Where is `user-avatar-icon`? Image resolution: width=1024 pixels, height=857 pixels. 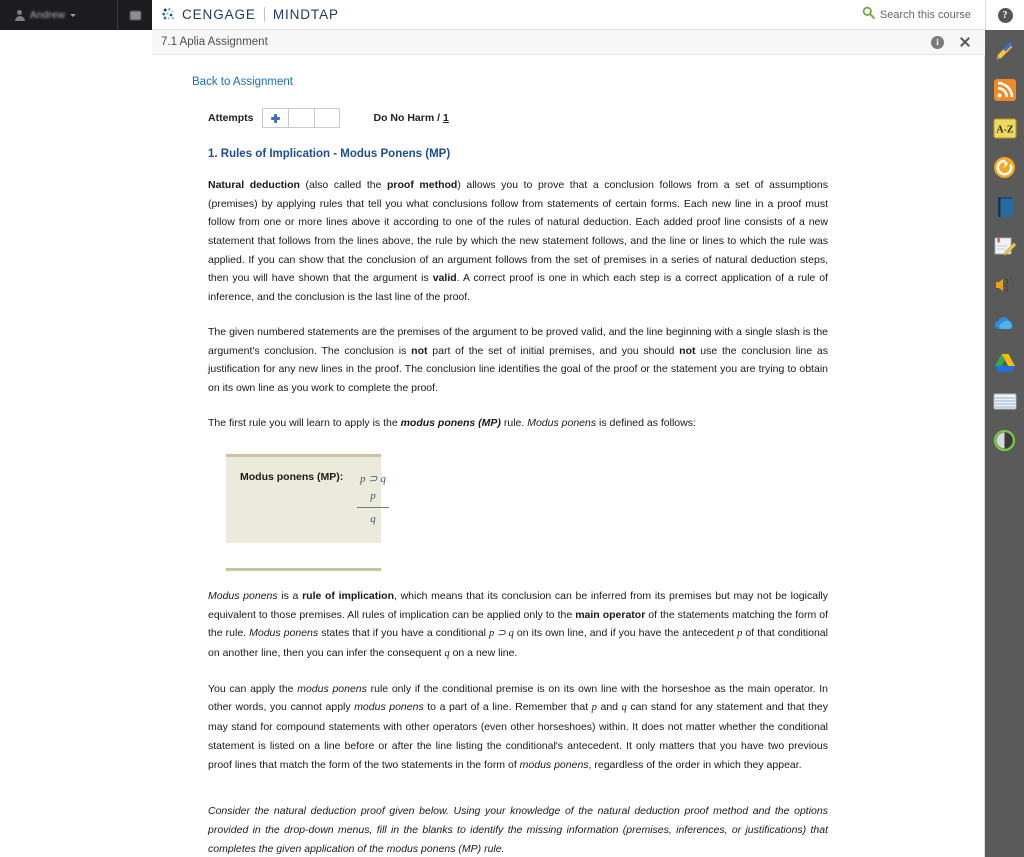 user-avatar-icon is located at coordinates (19, 15).